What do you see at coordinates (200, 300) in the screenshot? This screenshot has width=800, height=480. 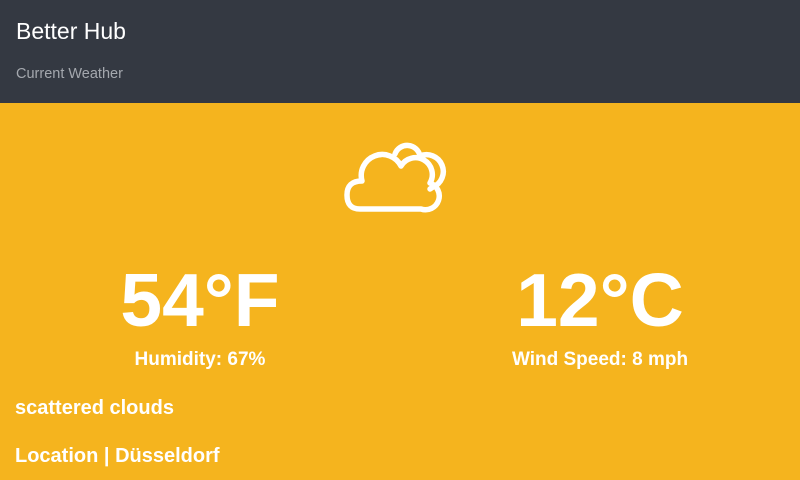 I see `temperature-fahrenheit: 54°F` at bounding box center [200, 300].